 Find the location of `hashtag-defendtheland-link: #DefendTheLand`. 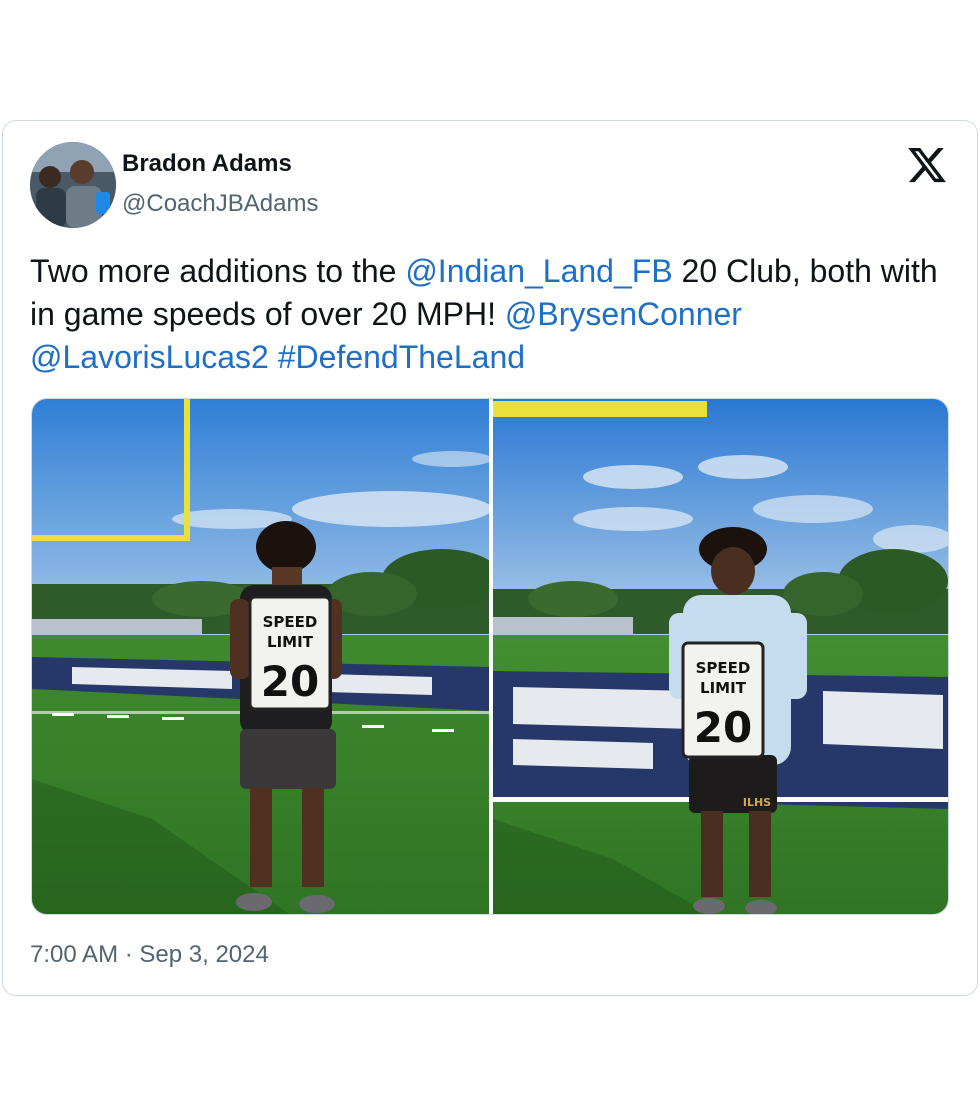

hashtag-defendtheland-link: #DefendTheLand is located at coordinates (401, 357).